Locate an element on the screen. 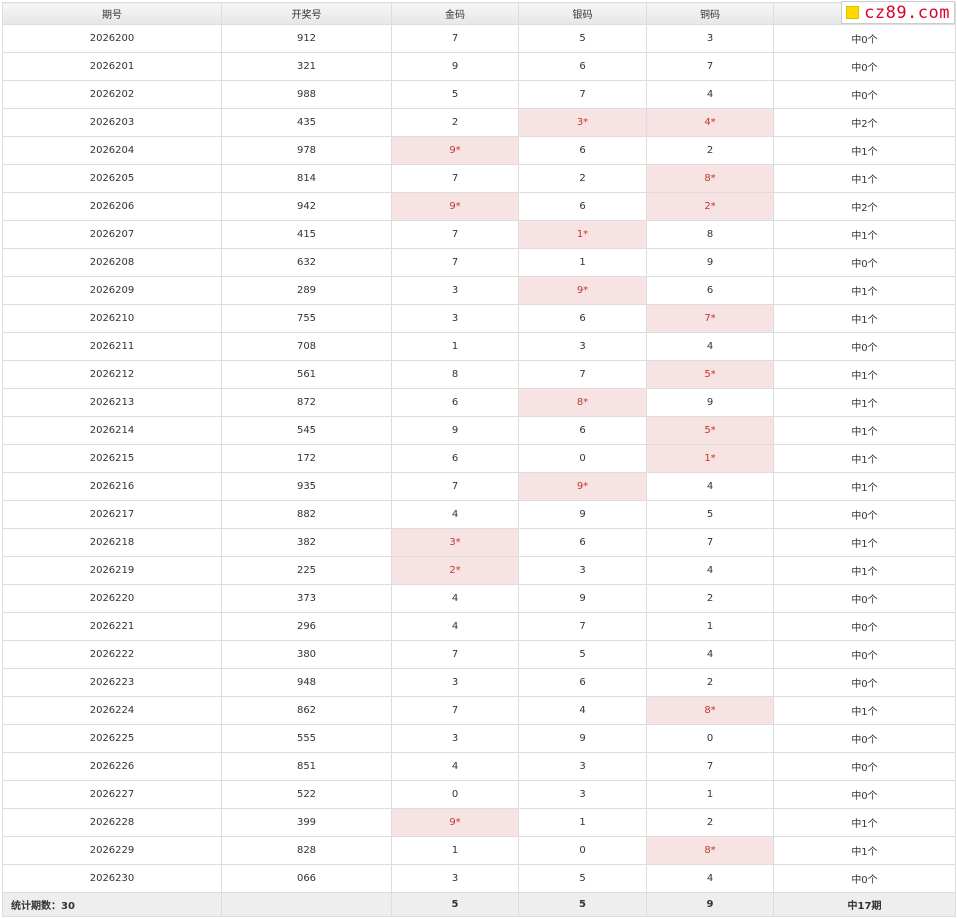  cell-number: 522 is located at coordinates (306, 794).